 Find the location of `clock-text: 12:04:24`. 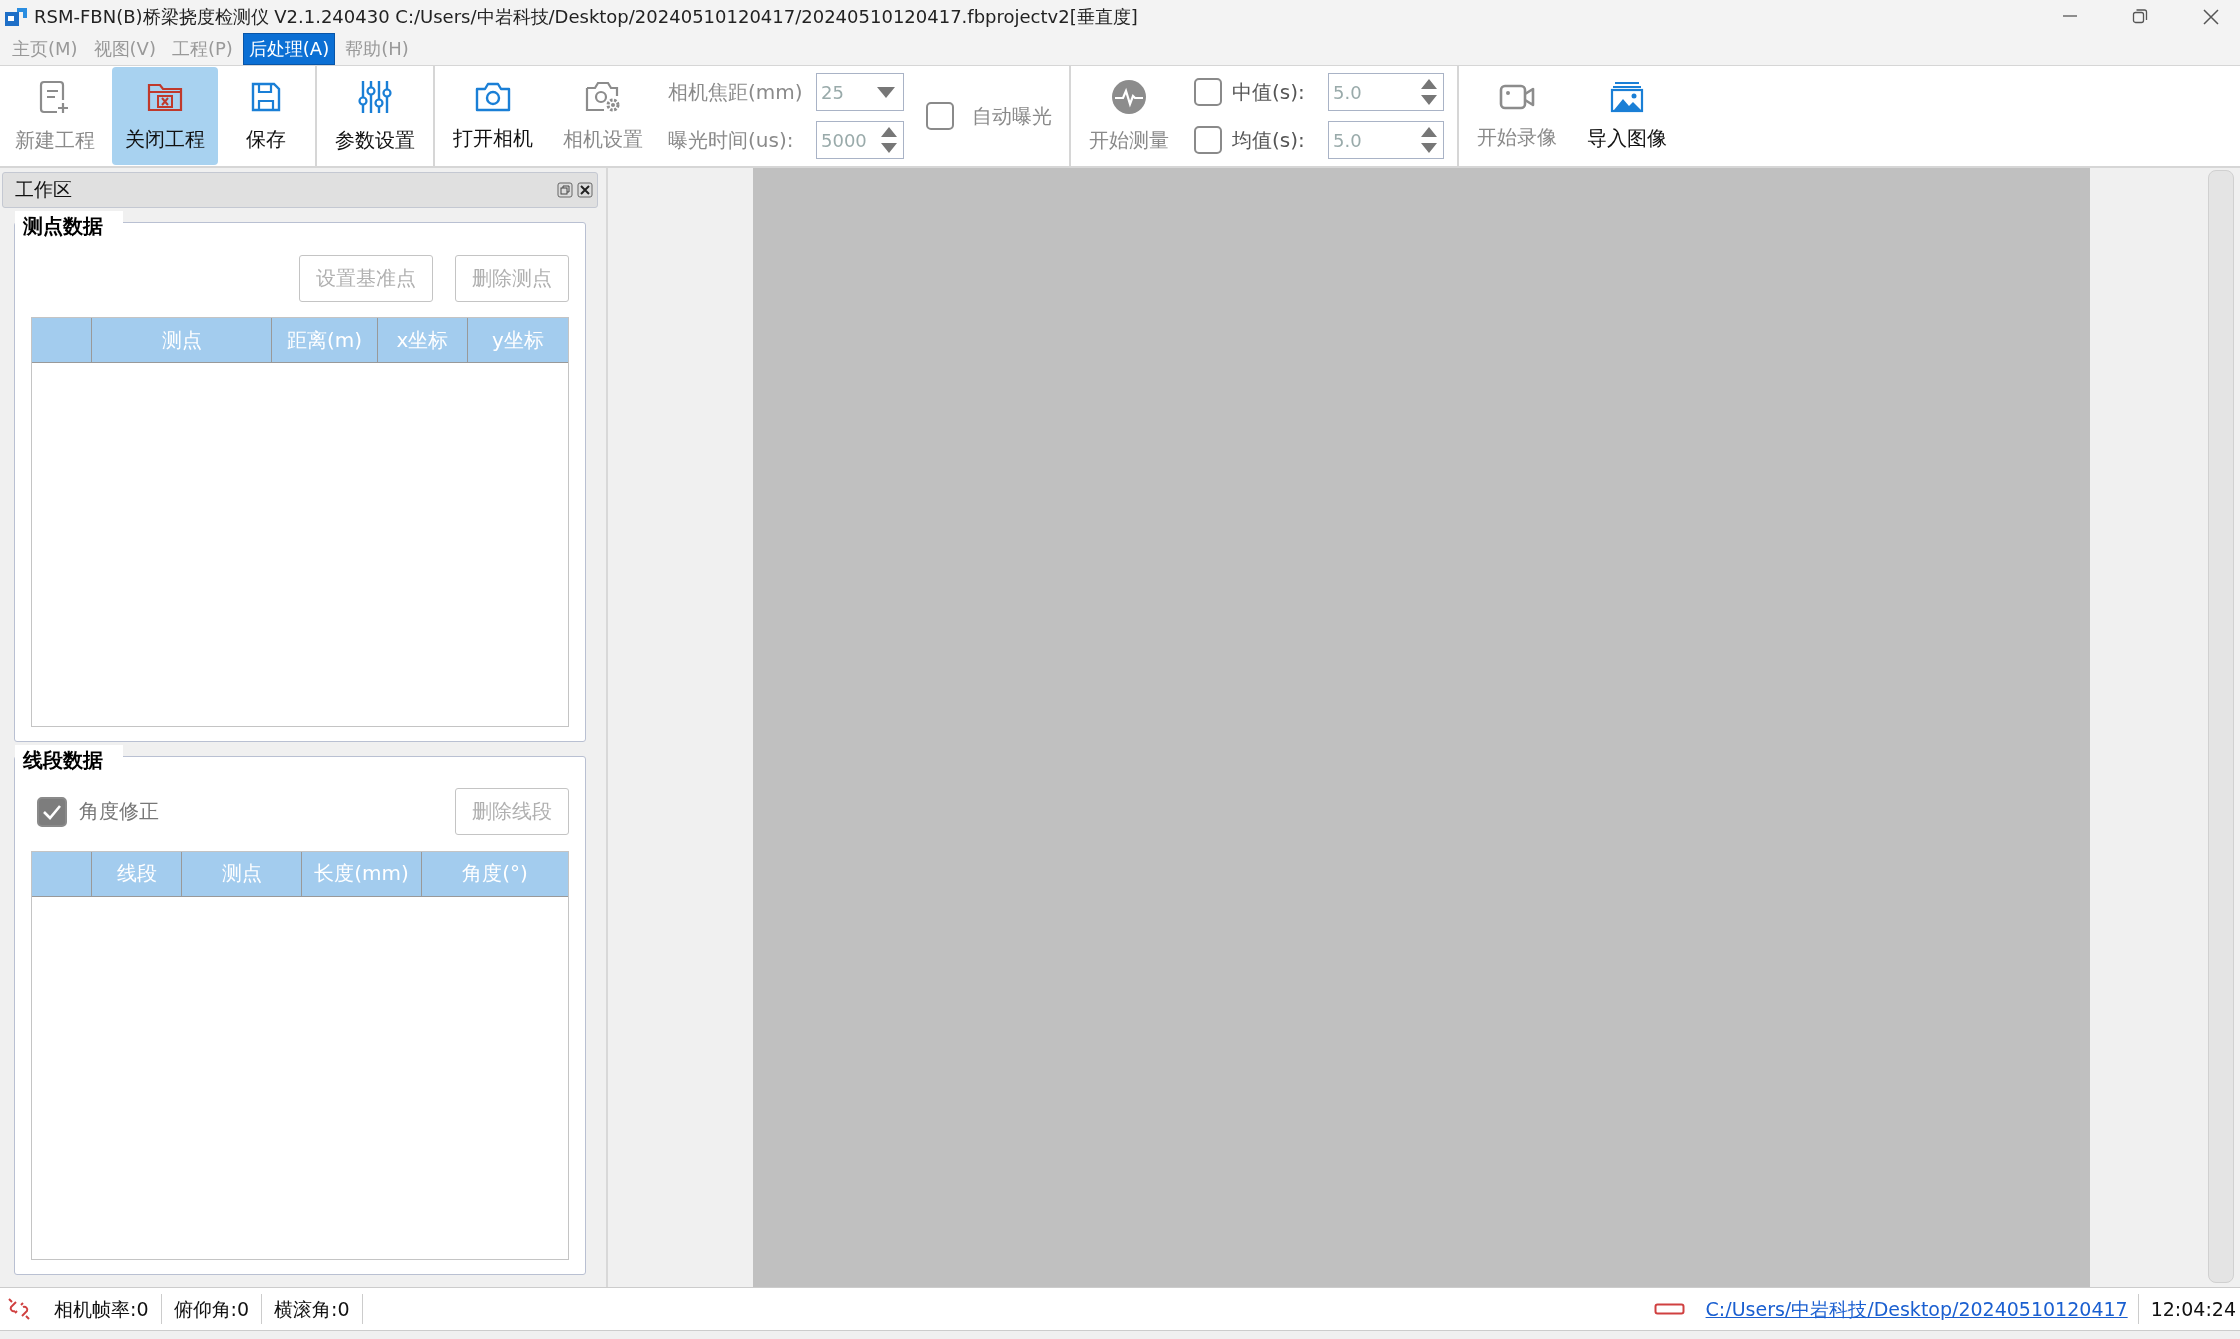

clock-text: 12:04:24 is located at coordinates (2193, 1309).